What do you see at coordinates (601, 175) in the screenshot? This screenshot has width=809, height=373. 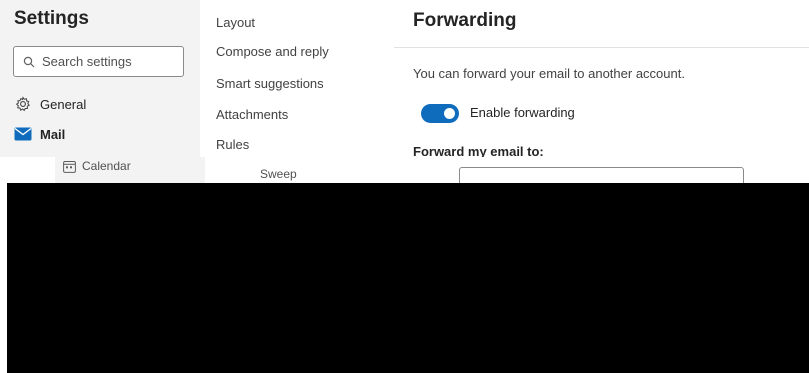 I see `forward-email-input` at bounding box center [601, 175].